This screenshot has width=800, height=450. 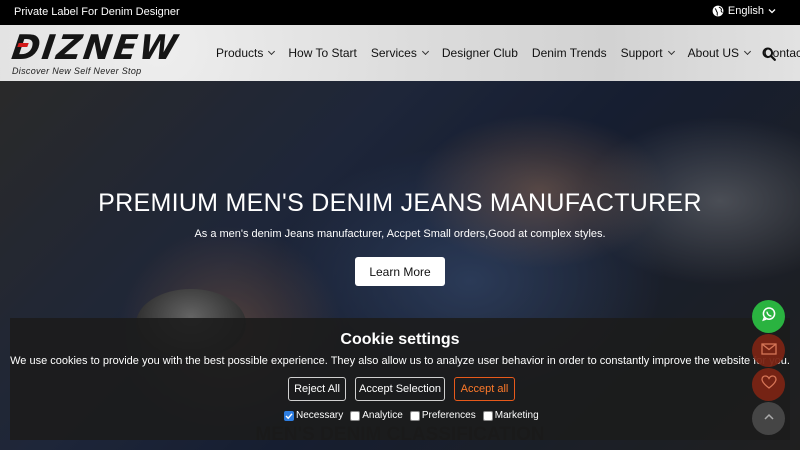 What do you see at coordinates (516, 415) in the screenshot?
I see `cookie-option-label: Marketing` at bounding box center [516, 415].